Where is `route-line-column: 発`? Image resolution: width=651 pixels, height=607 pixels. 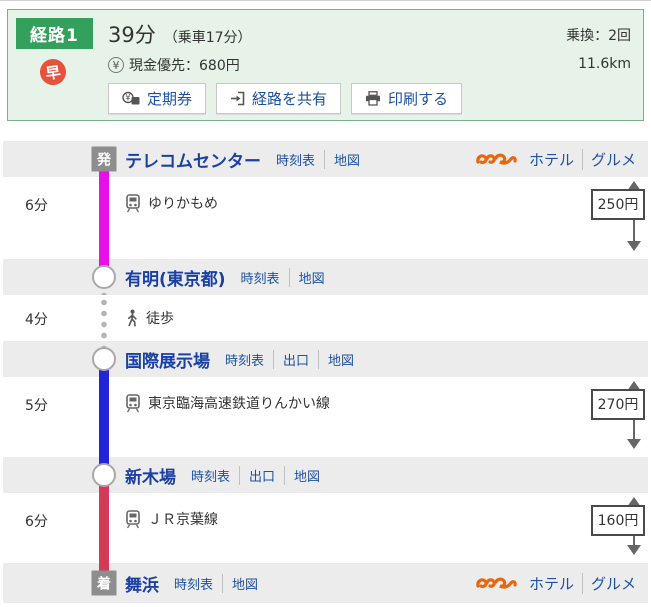 route-line-column: 発 is located at coordinates (104, 159).